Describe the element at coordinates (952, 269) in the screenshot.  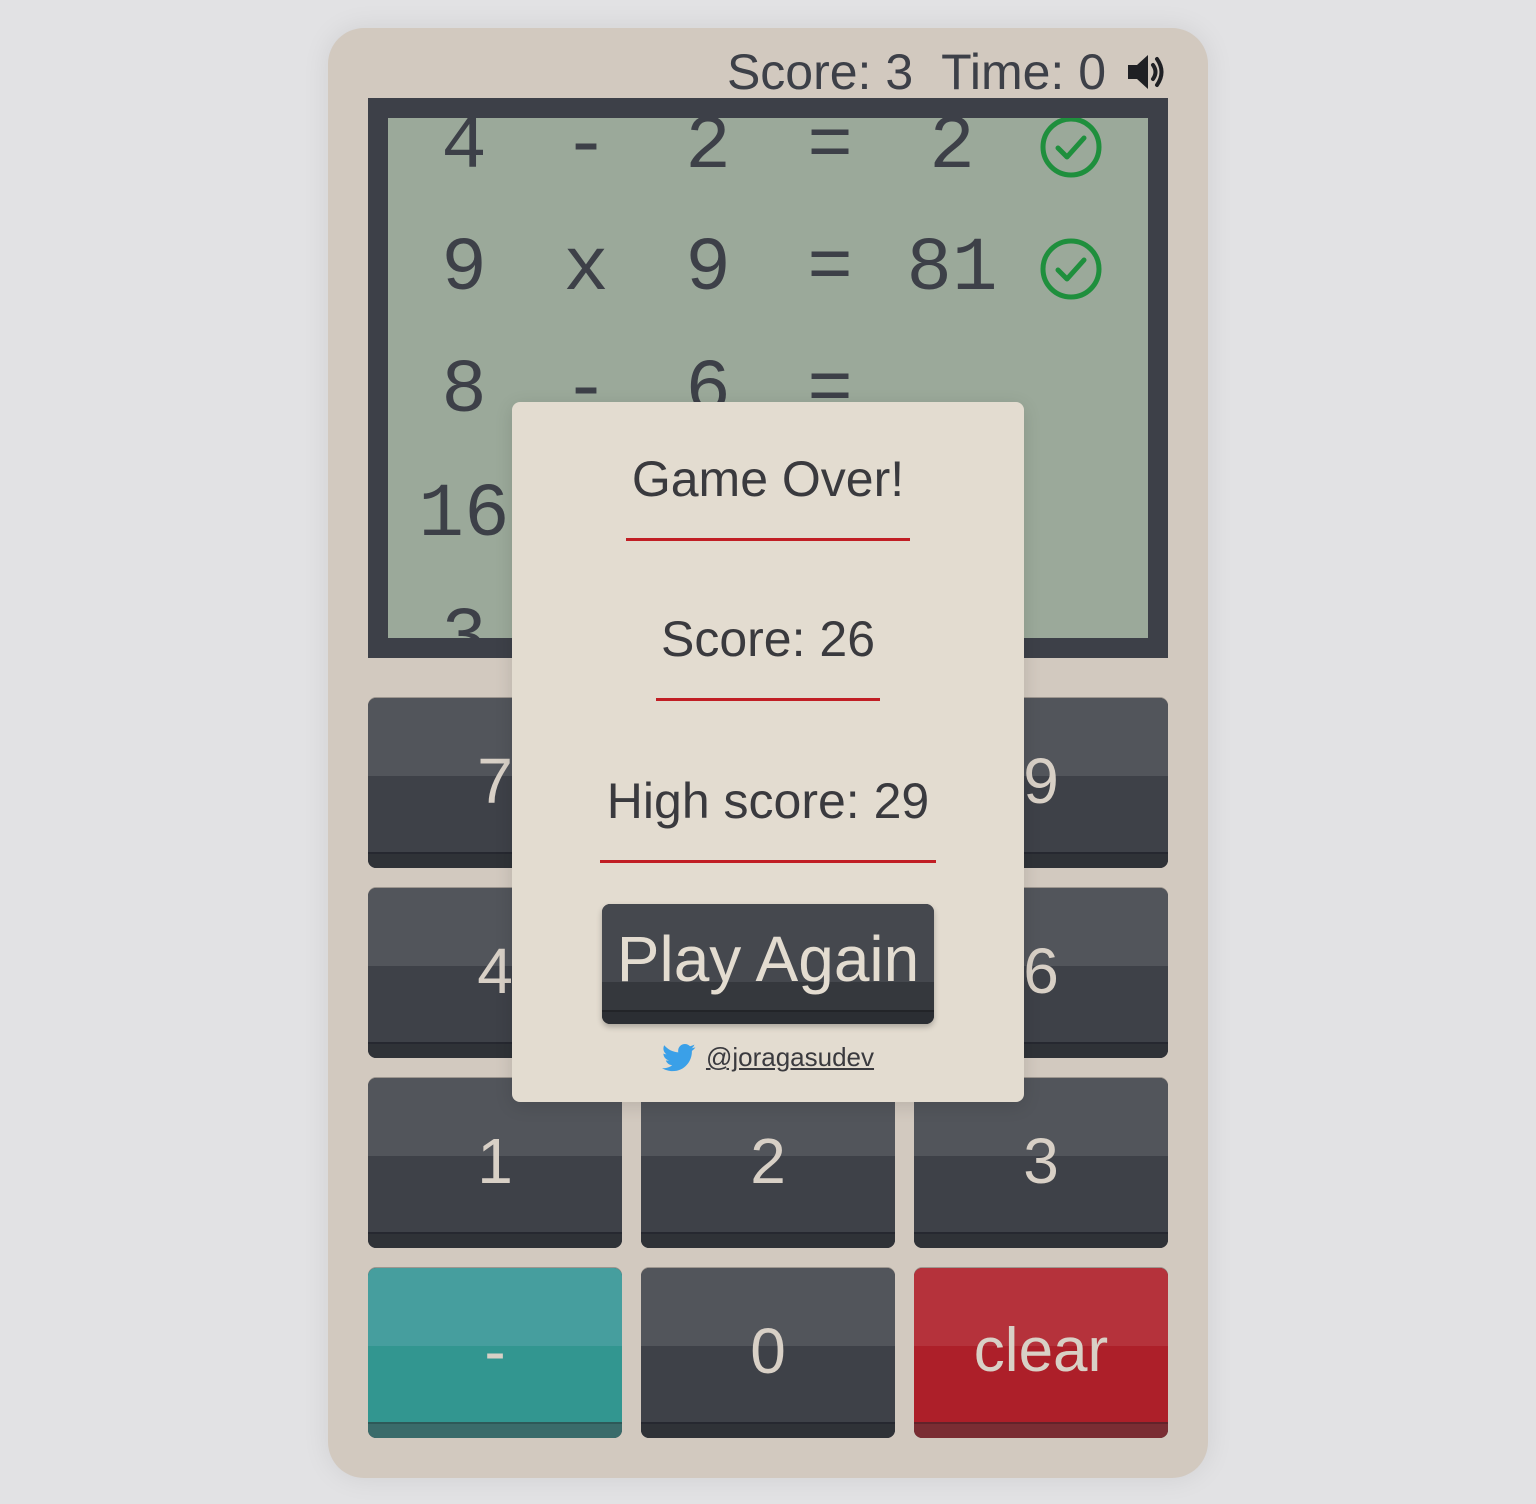
I see `answer: 81` at that location.